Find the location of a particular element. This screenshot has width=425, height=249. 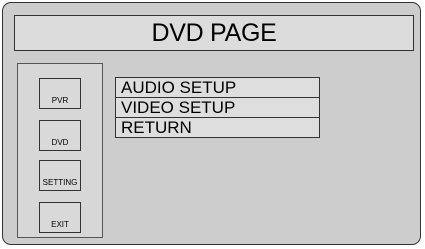

page-title: DVD PAGE is located at coordinates (214, 33).